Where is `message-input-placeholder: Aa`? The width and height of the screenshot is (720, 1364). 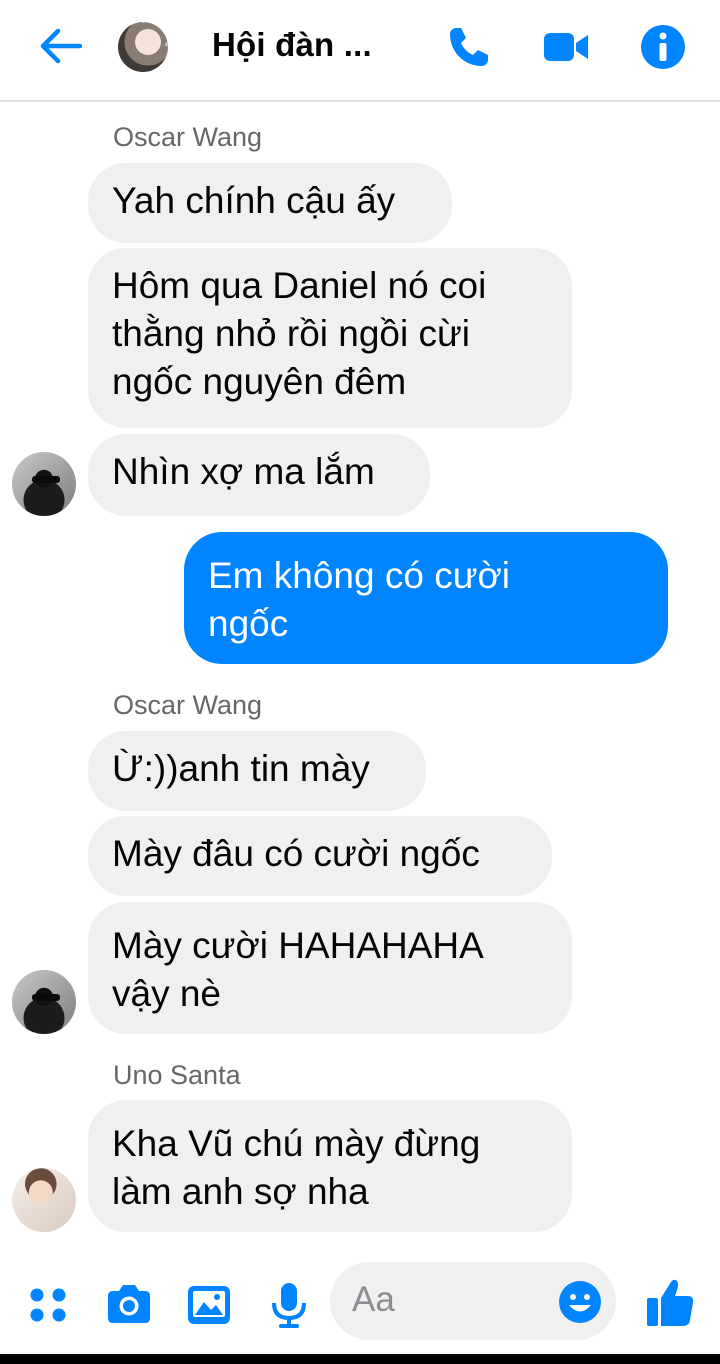 message-input-placeholder: Aa is located at coordinates (373, 1299).